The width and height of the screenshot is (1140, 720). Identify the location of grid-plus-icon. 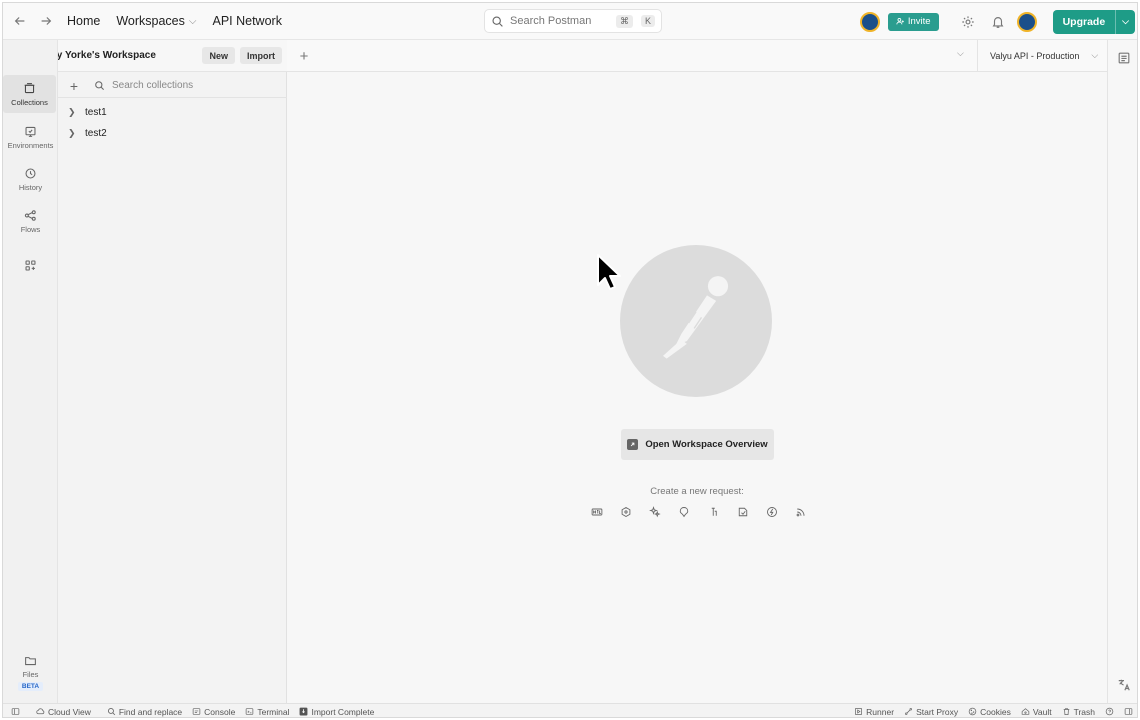
(30, 265).